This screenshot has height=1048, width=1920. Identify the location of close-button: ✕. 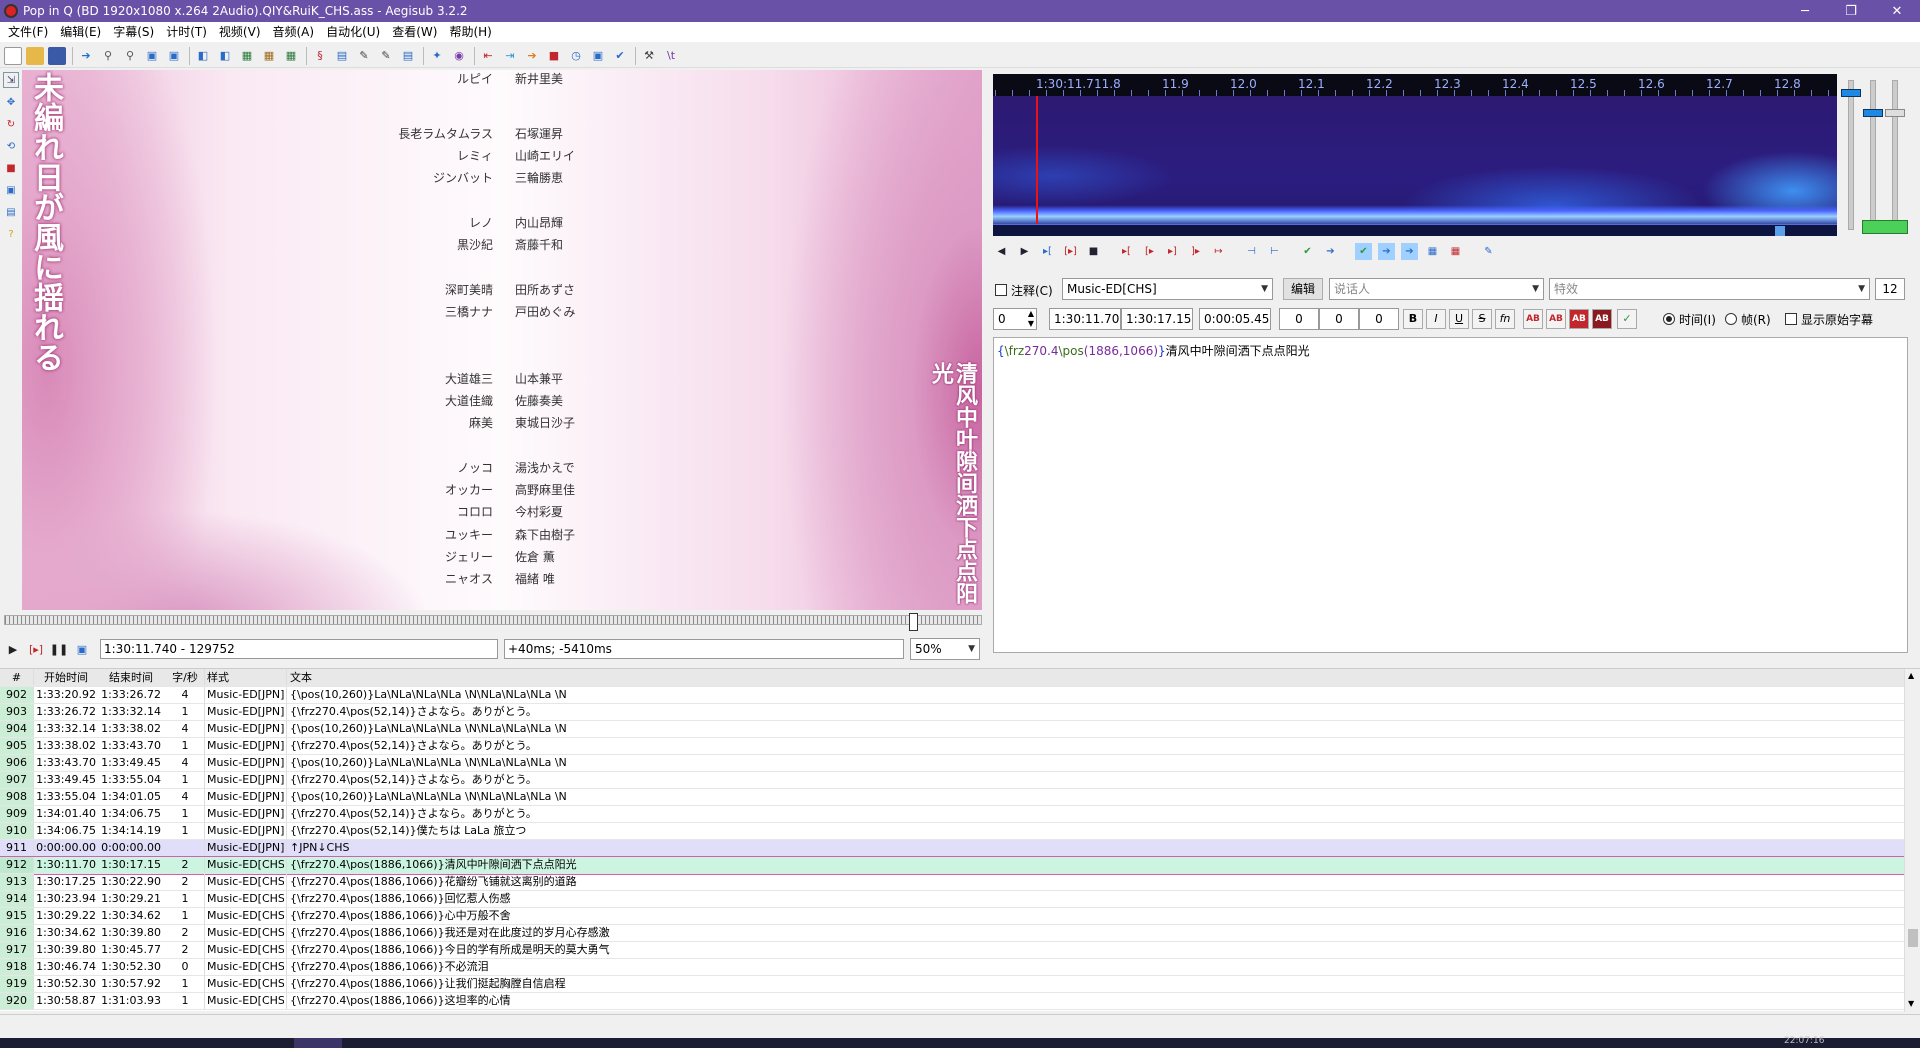
(1897, 11).